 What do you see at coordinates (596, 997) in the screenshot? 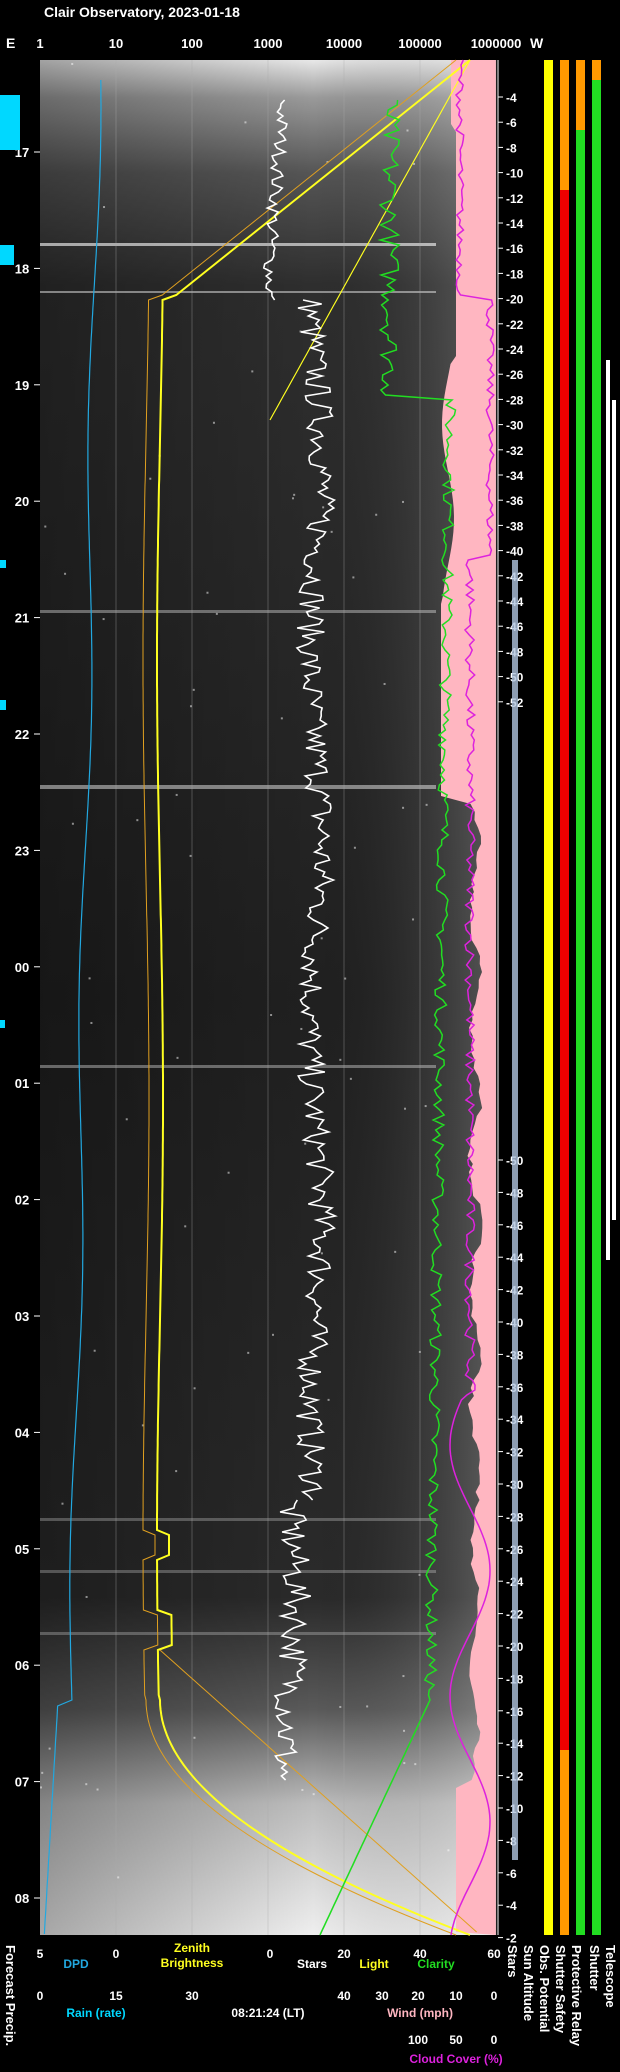
I see `protective-relay-bar` at bounding box center [596, 997].